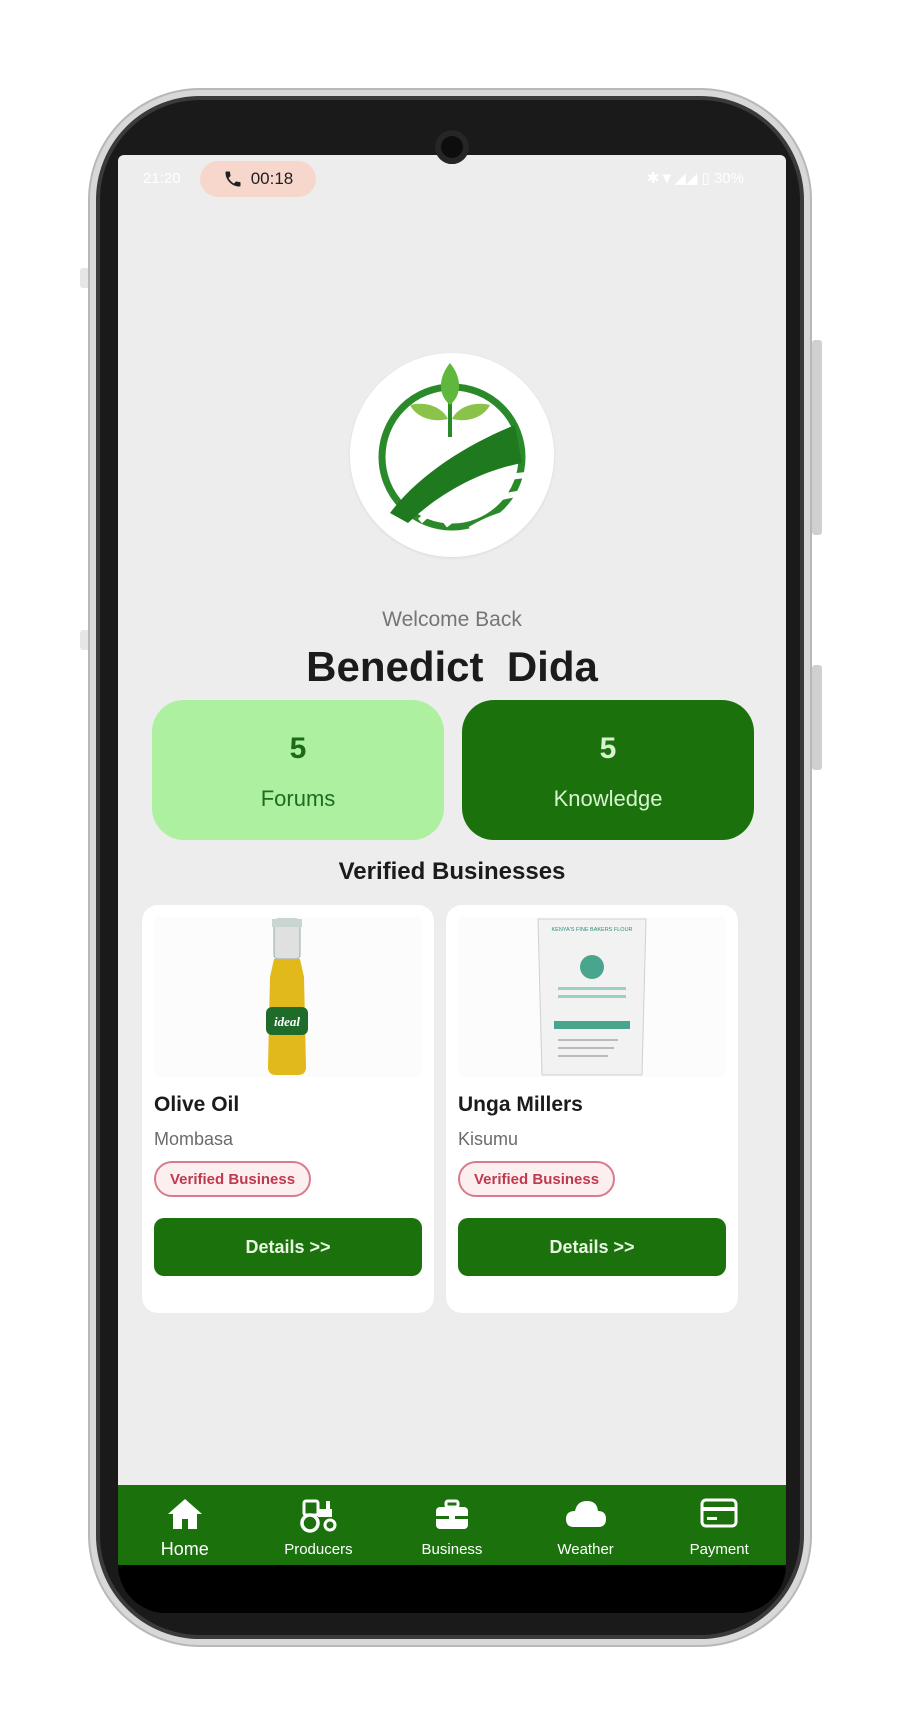 The width and height of the screenshot is (911, 1719). I want to click on battery-level: 30%, so click(728, 178).